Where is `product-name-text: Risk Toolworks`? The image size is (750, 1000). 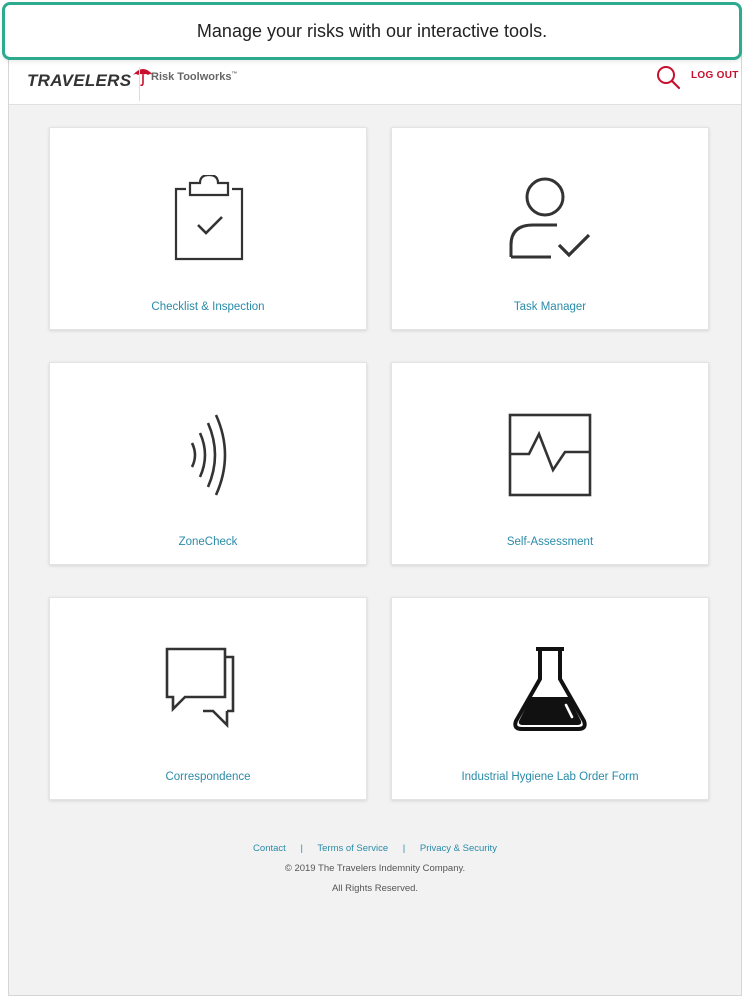 product-name-text: Risk Toolworks is located at coordinates (191, 77).